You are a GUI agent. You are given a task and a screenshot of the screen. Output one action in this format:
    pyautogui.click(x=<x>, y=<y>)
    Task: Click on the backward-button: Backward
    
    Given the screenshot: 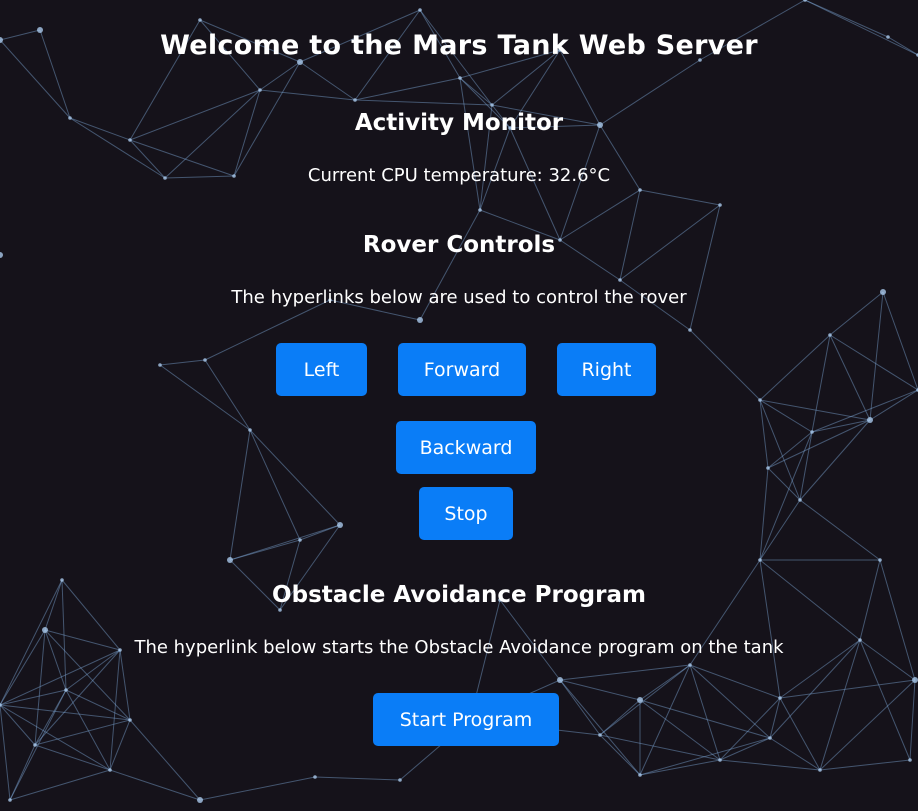 What is the action you would take?
    pyautogui.click(x=466, y=447)
    